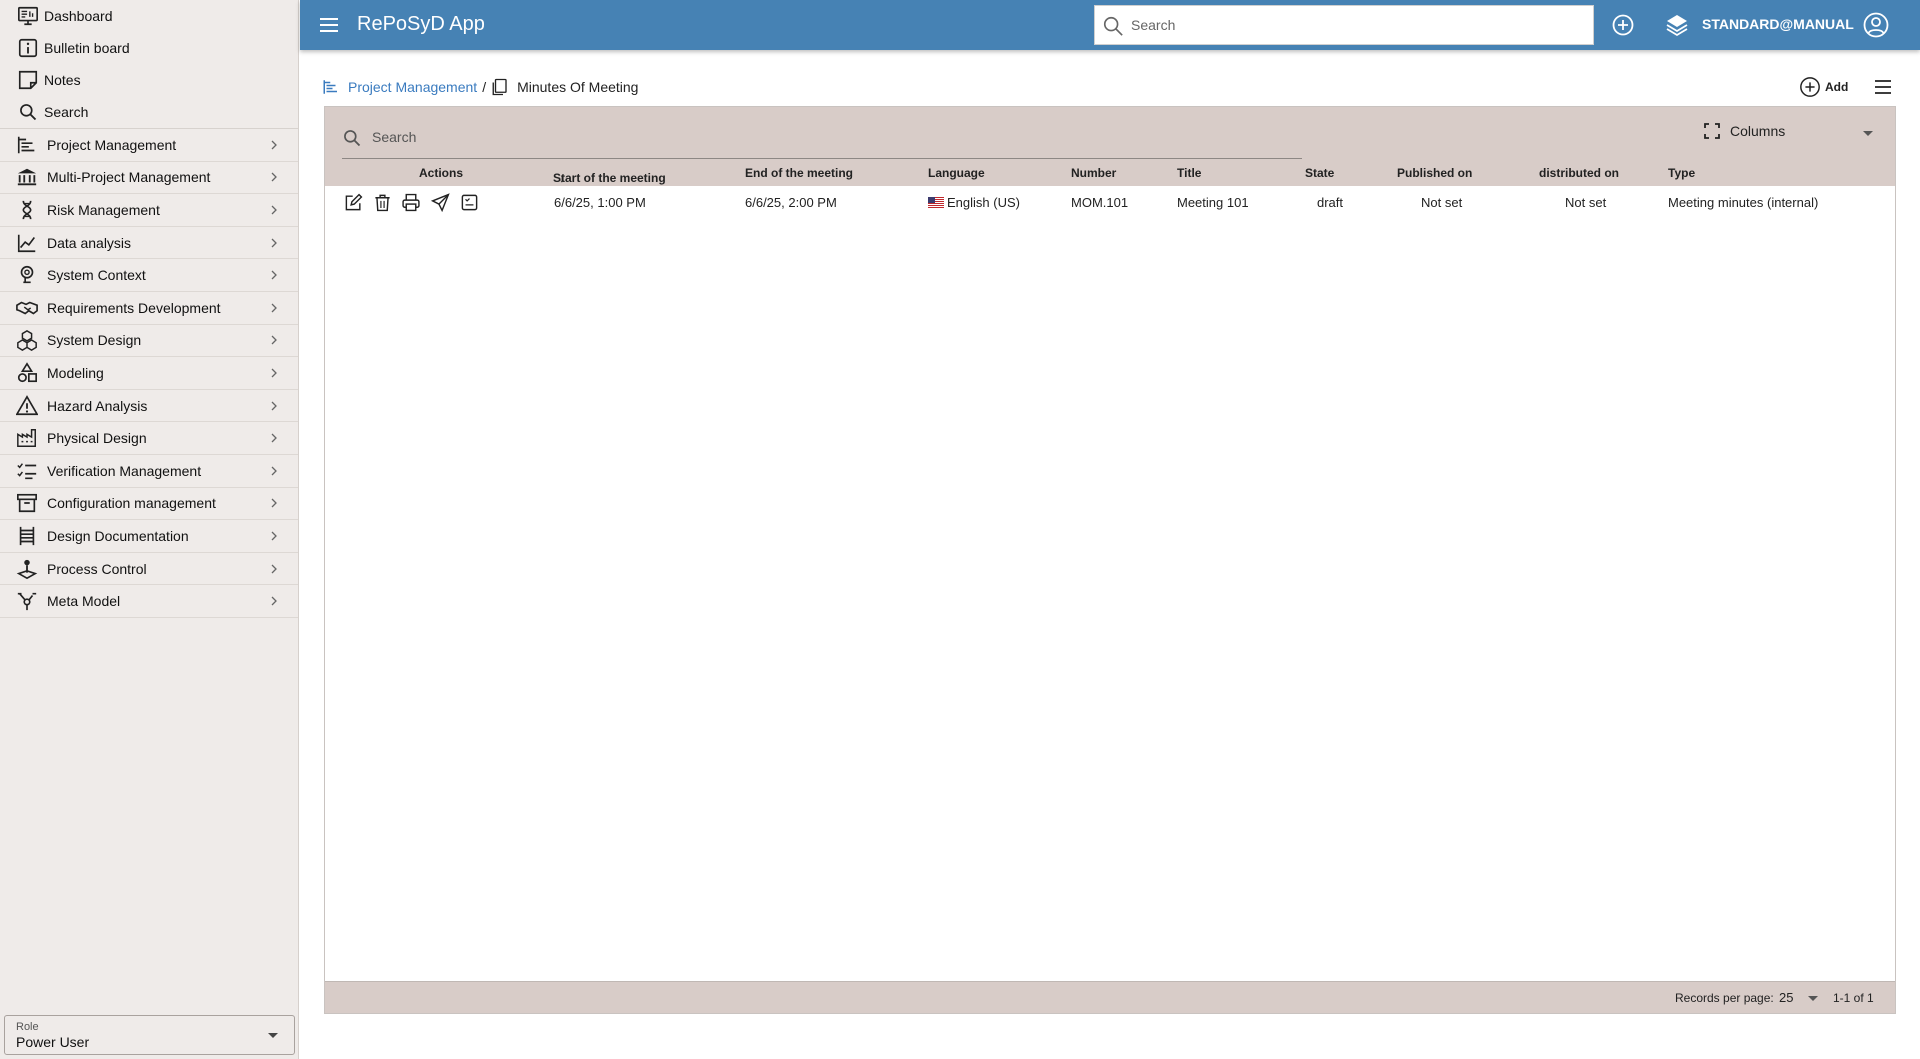  What do you see at coordinates (28, 80) in the screenshot?
I see `note-icon` at bounding box center [28, 80].